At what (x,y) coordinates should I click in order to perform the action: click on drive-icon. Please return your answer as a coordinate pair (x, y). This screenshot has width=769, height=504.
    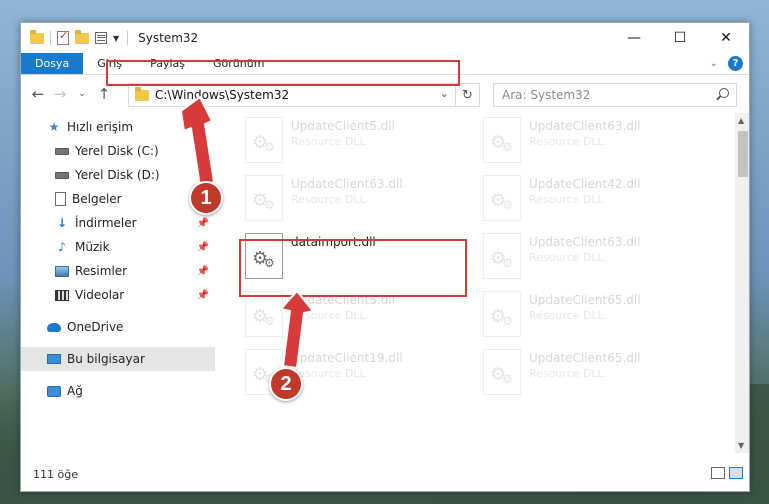
    Looking at the image, I should click on (62, 151).